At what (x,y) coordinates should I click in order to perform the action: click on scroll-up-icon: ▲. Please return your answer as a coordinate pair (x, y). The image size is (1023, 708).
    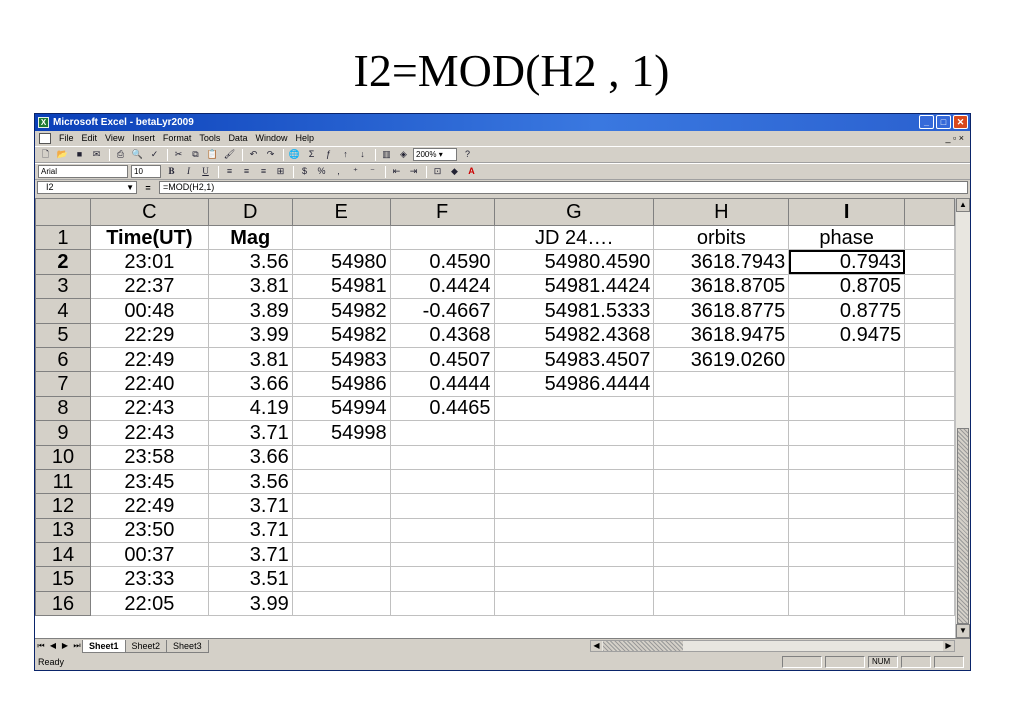
    Looking at the image, I should click on (963, 205).